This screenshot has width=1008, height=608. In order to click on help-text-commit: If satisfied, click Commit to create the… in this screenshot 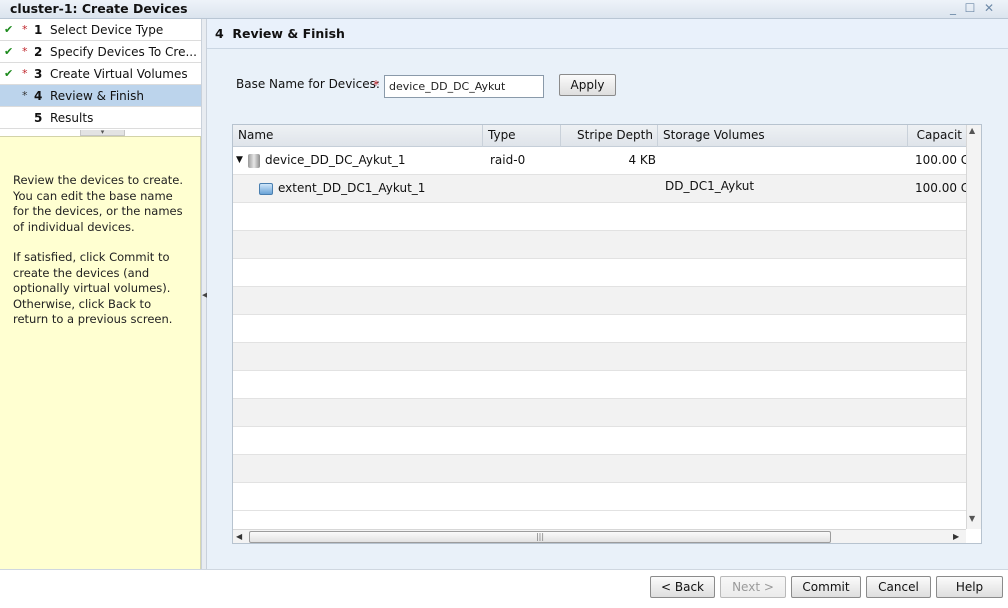, I will do `click(93, 288)`.